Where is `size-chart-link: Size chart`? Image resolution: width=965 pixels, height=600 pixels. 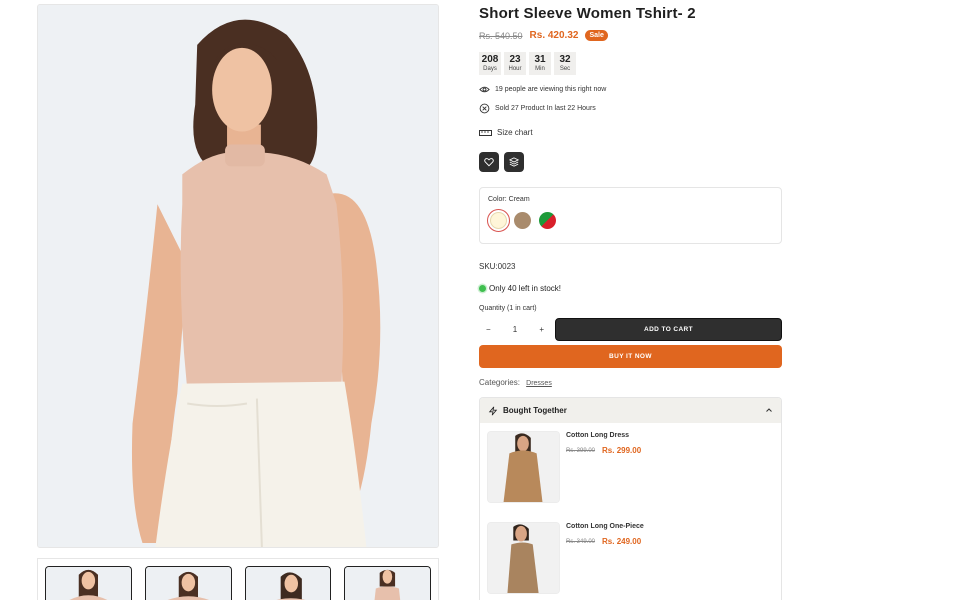 size-chart-link: Size chart is located at coordinates (506, 132).